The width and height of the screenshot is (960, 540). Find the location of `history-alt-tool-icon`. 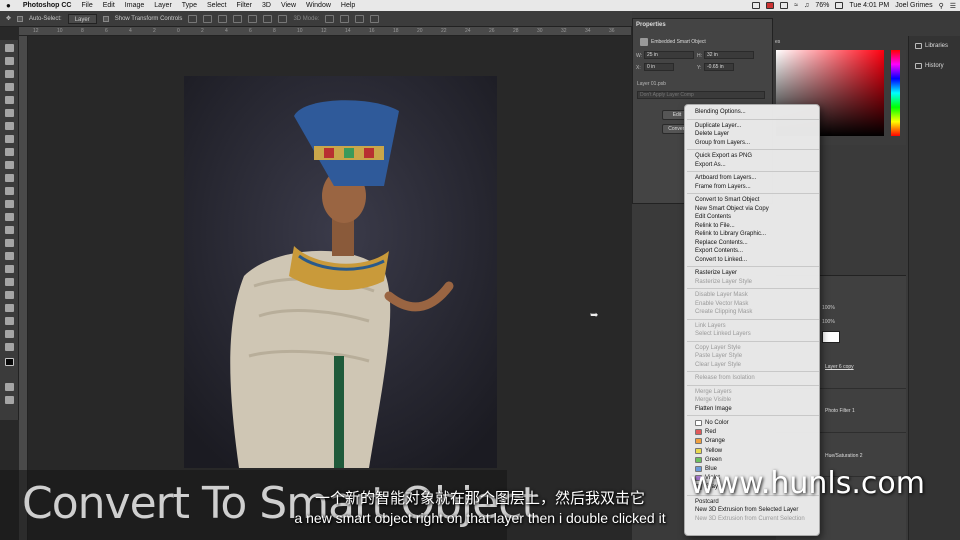

history-alt-tool-icon is located at coordinates (9, 204).